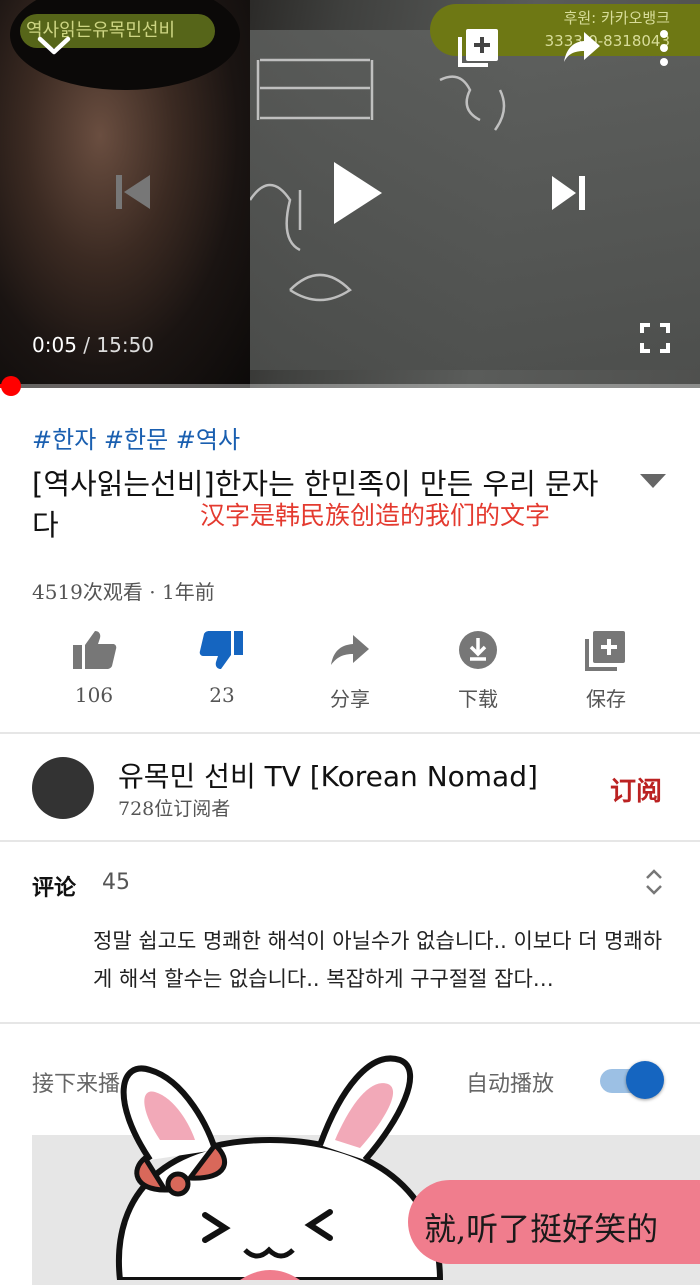  I want to click on save-playlist-icon, so click(605, 651).